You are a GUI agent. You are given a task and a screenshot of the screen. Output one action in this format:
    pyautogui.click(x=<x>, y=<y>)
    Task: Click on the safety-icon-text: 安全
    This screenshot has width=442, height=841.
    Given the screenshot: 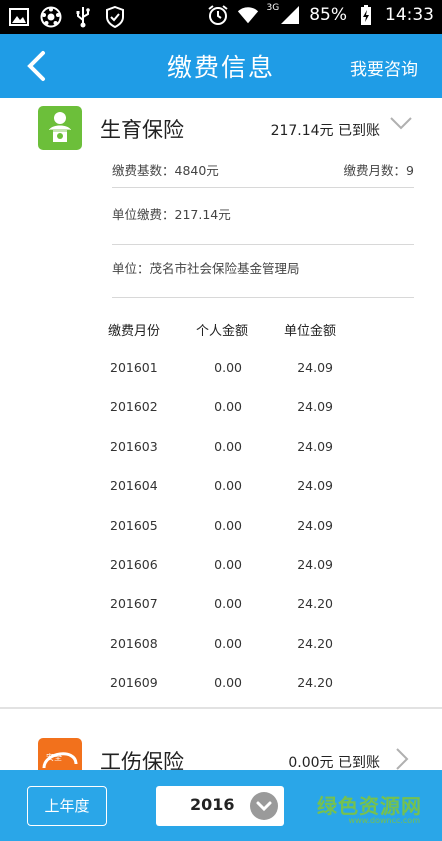 What is the action you would take?
    pyautogui.click(x=54, y=757)
    